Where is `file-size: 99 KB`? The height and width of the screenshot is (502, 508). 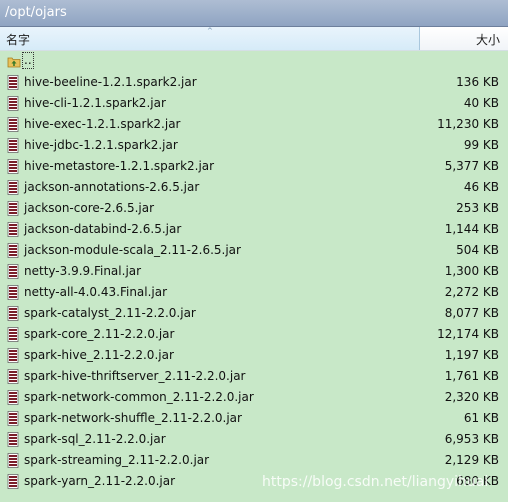
file-size: 99 KB is located at coordinates (481, 145).